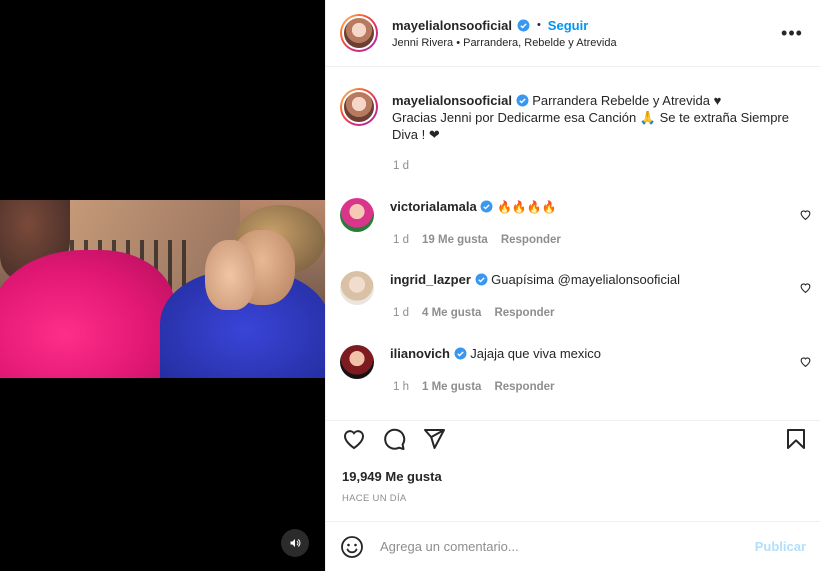 Image resolution: width=820 pixels, height=571 pixels. I want to click on comment-username: ilianovich, so click(420, 353).